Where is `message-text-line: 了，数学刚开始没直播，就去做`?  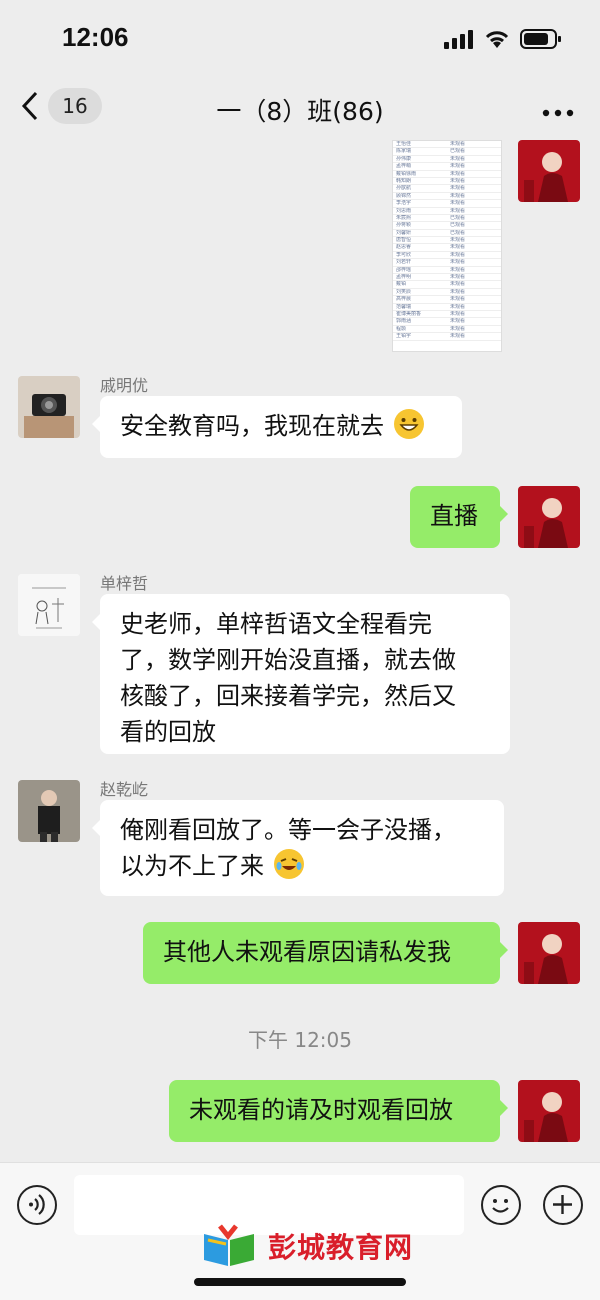 message-text-line: 了，数学刚开始没直播，就去做 is located at coordinates (288, 660).